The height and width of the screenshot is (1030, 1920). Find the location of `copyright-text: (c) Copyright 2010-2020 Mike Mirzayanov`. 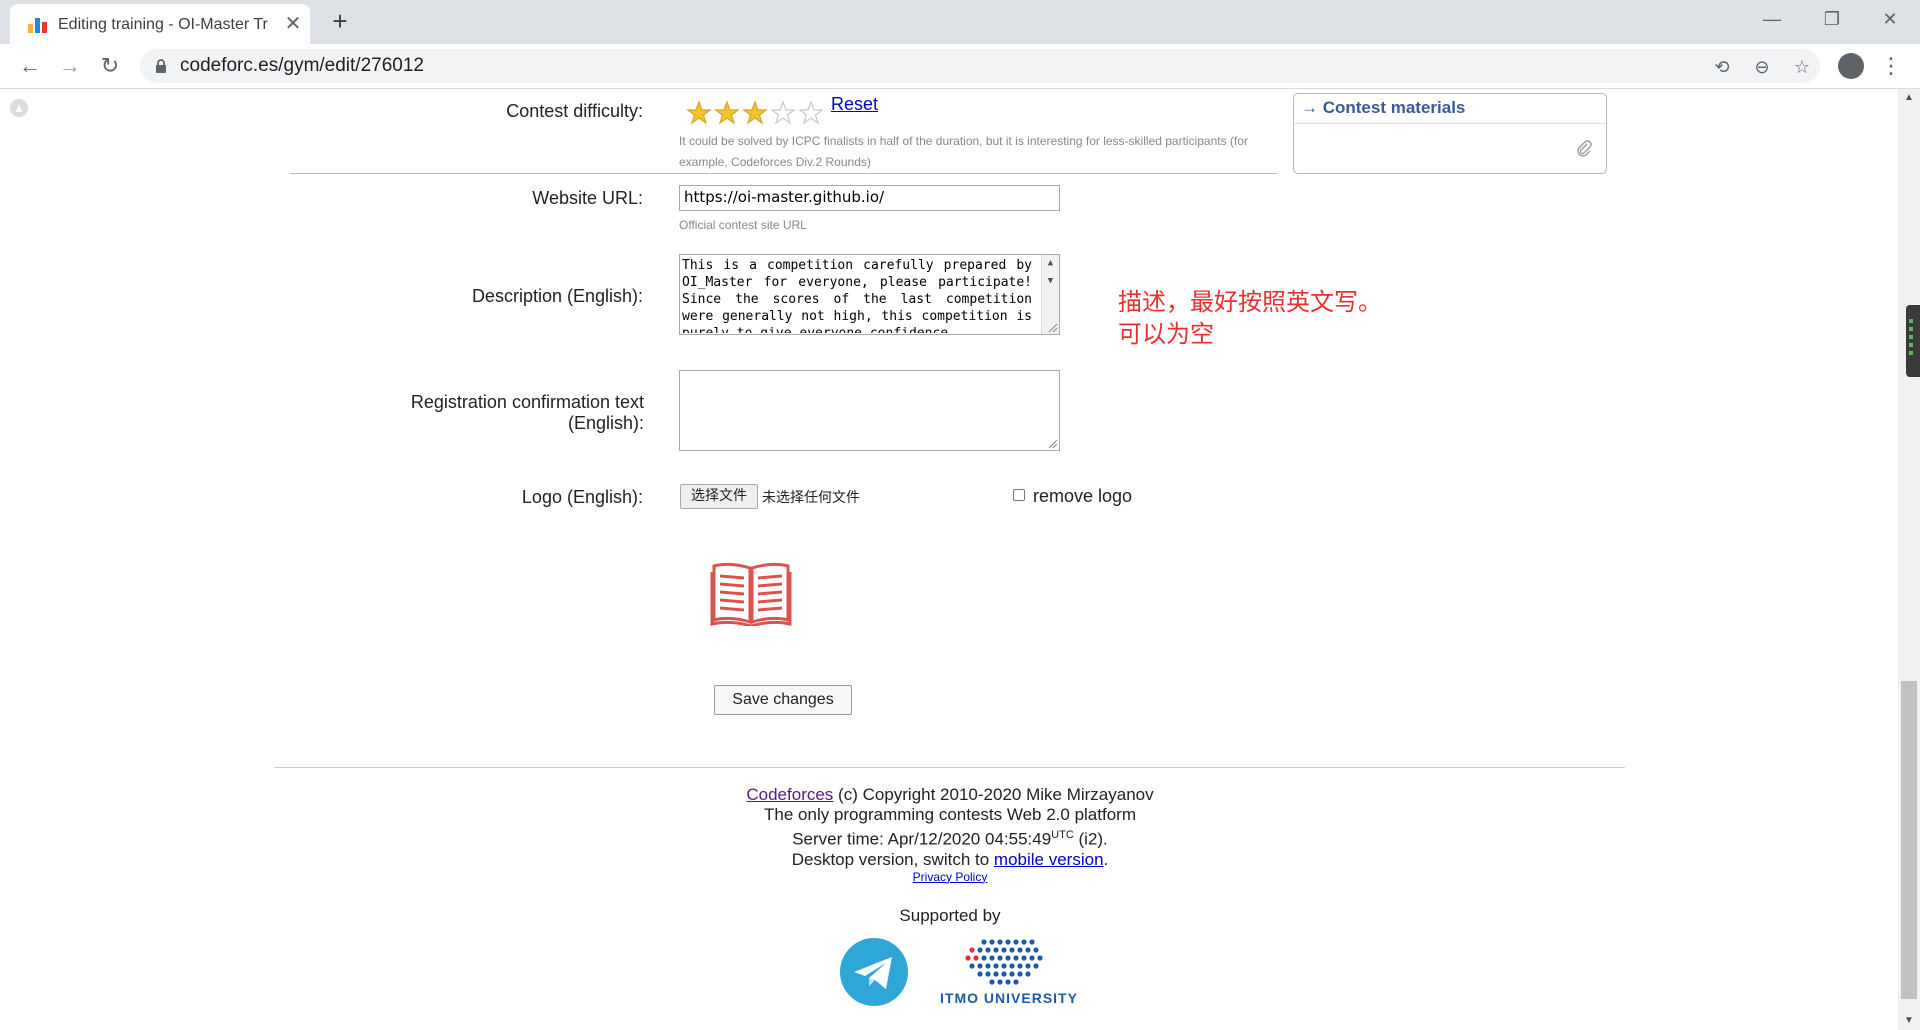

copyright-text: (c) Copyright 2010-2020 Mike Mirzayanov is located at coordinates (993, 794).